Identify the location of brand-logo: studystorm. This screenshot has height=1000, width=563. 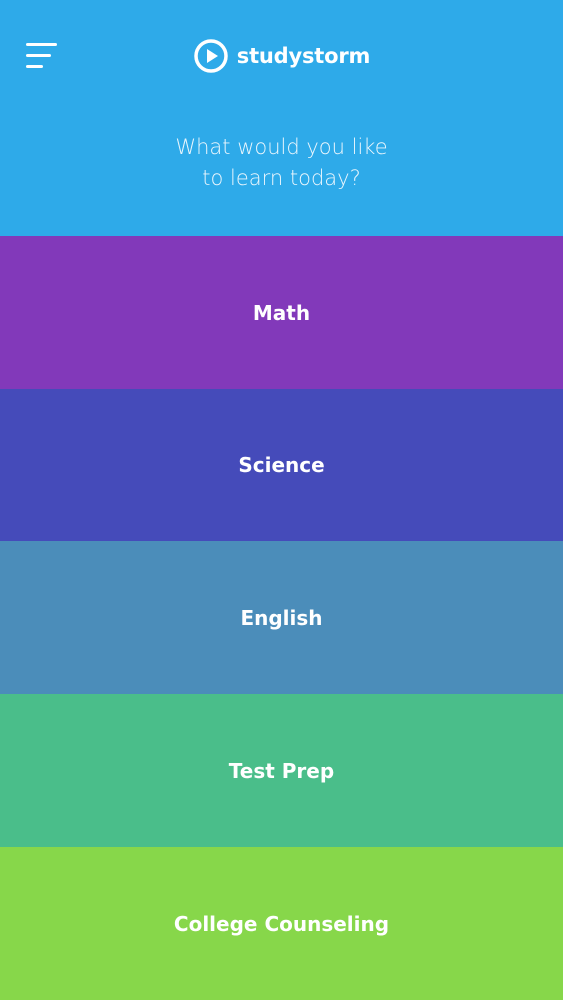
(281, 56).